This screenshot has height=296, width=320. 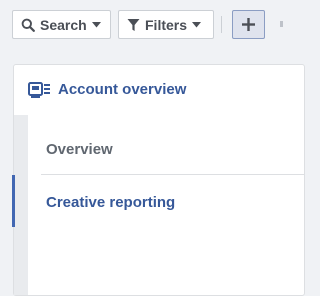 What do you see at coordinates (111, 202) in the screenshot?
I see `sidebar-item-label: Creative reporting` at bounding box center [111, 202].